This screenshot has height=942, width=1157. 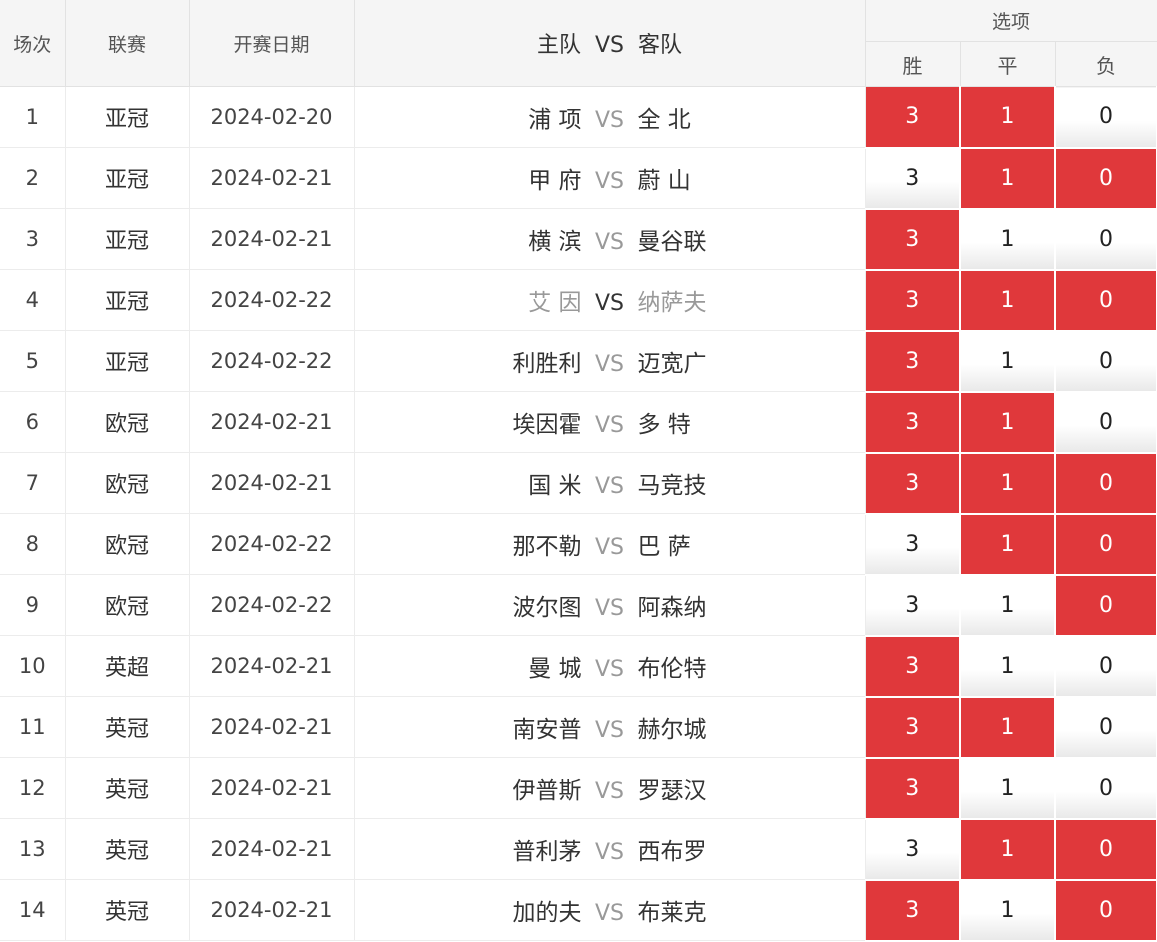 What do you see at coordinates (1106, 64) in the screenshot?
I see `header-lose: 负` at bounding box center [1106, 64].